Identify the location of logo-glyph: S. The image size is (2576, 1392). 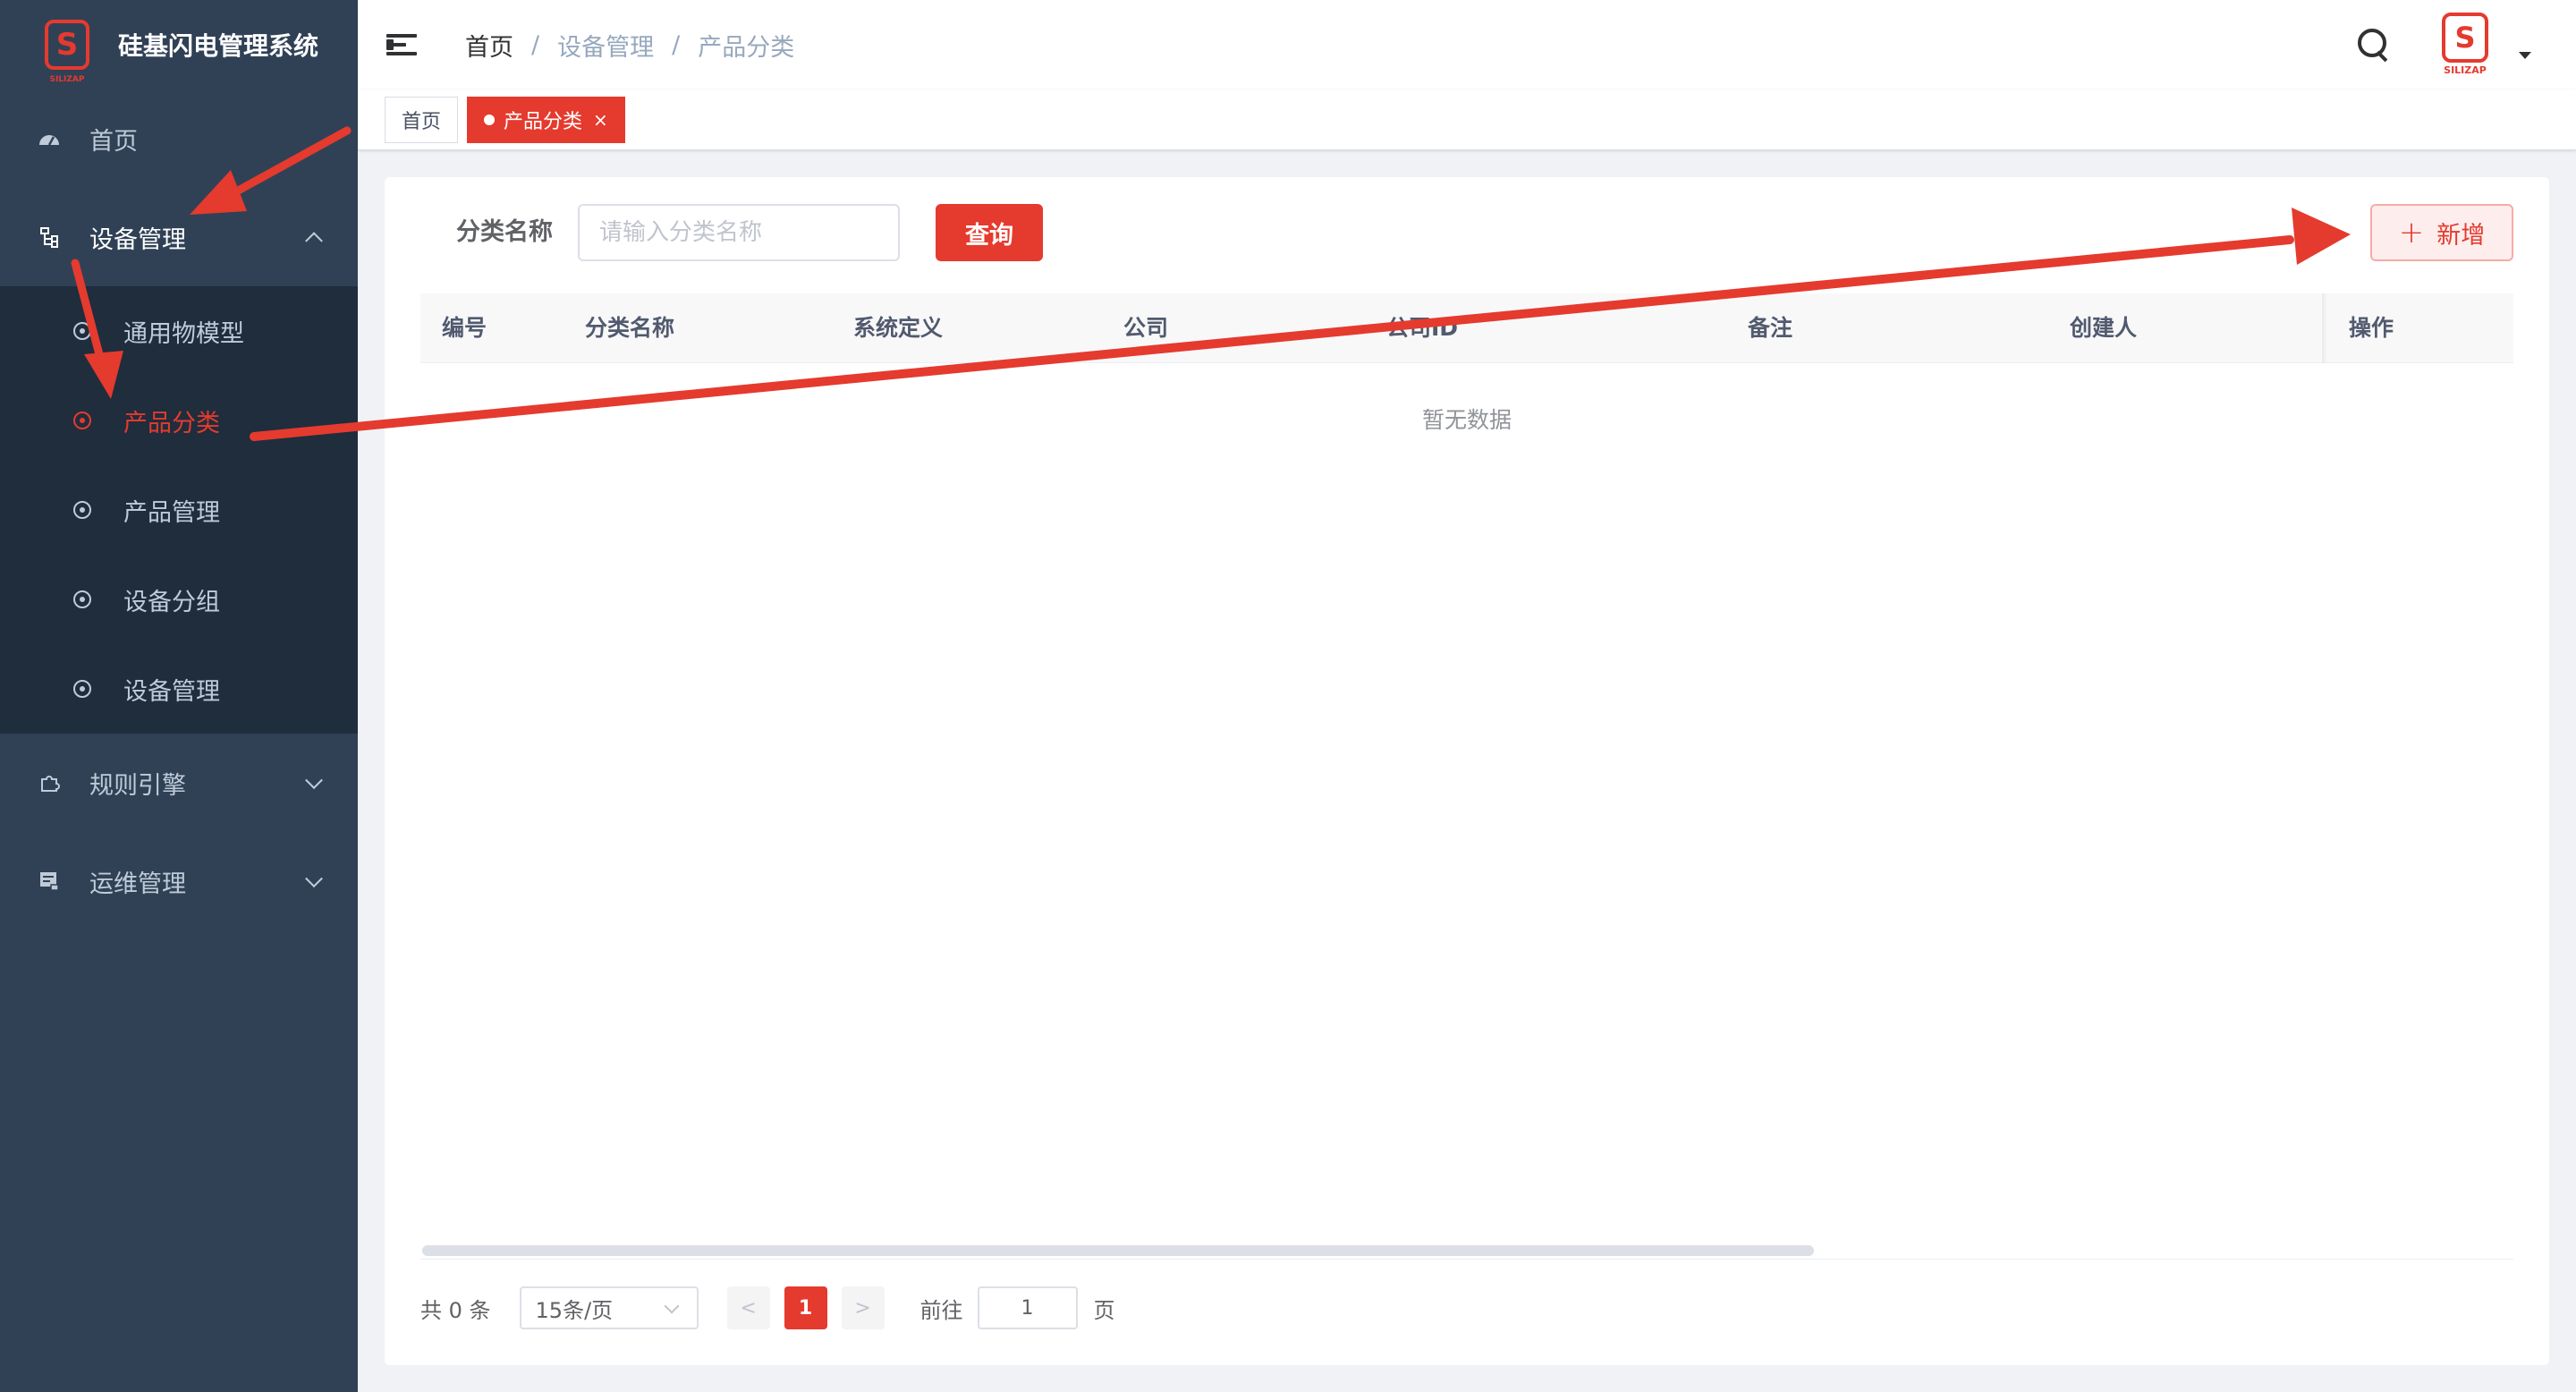
(67, 45).